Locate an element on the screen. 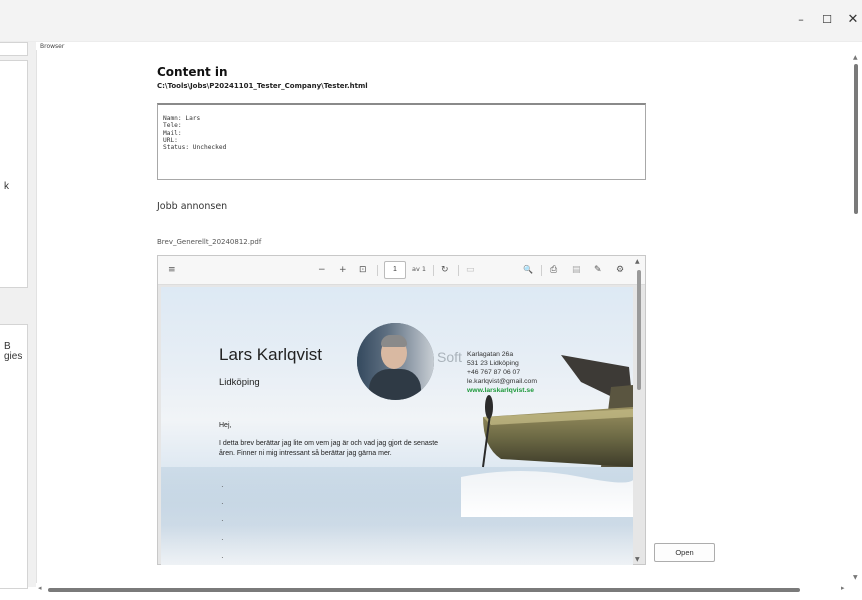 Image resolution: width=862 pixels, height=600 pixels. info-line-phone: Tele: is located at coordinates (172, 126).